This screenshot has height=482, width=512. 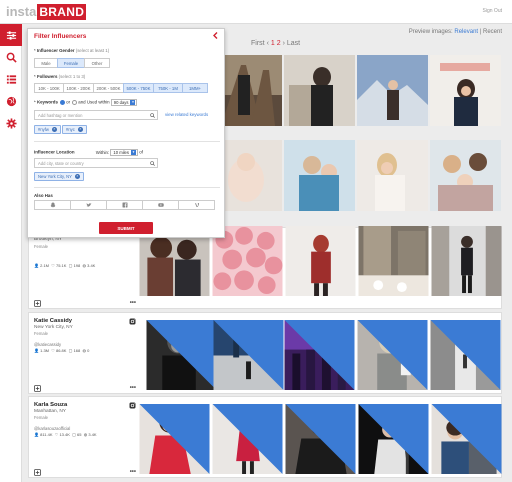 I want to click on keywords-or-radio, so click(x=63, y=102).